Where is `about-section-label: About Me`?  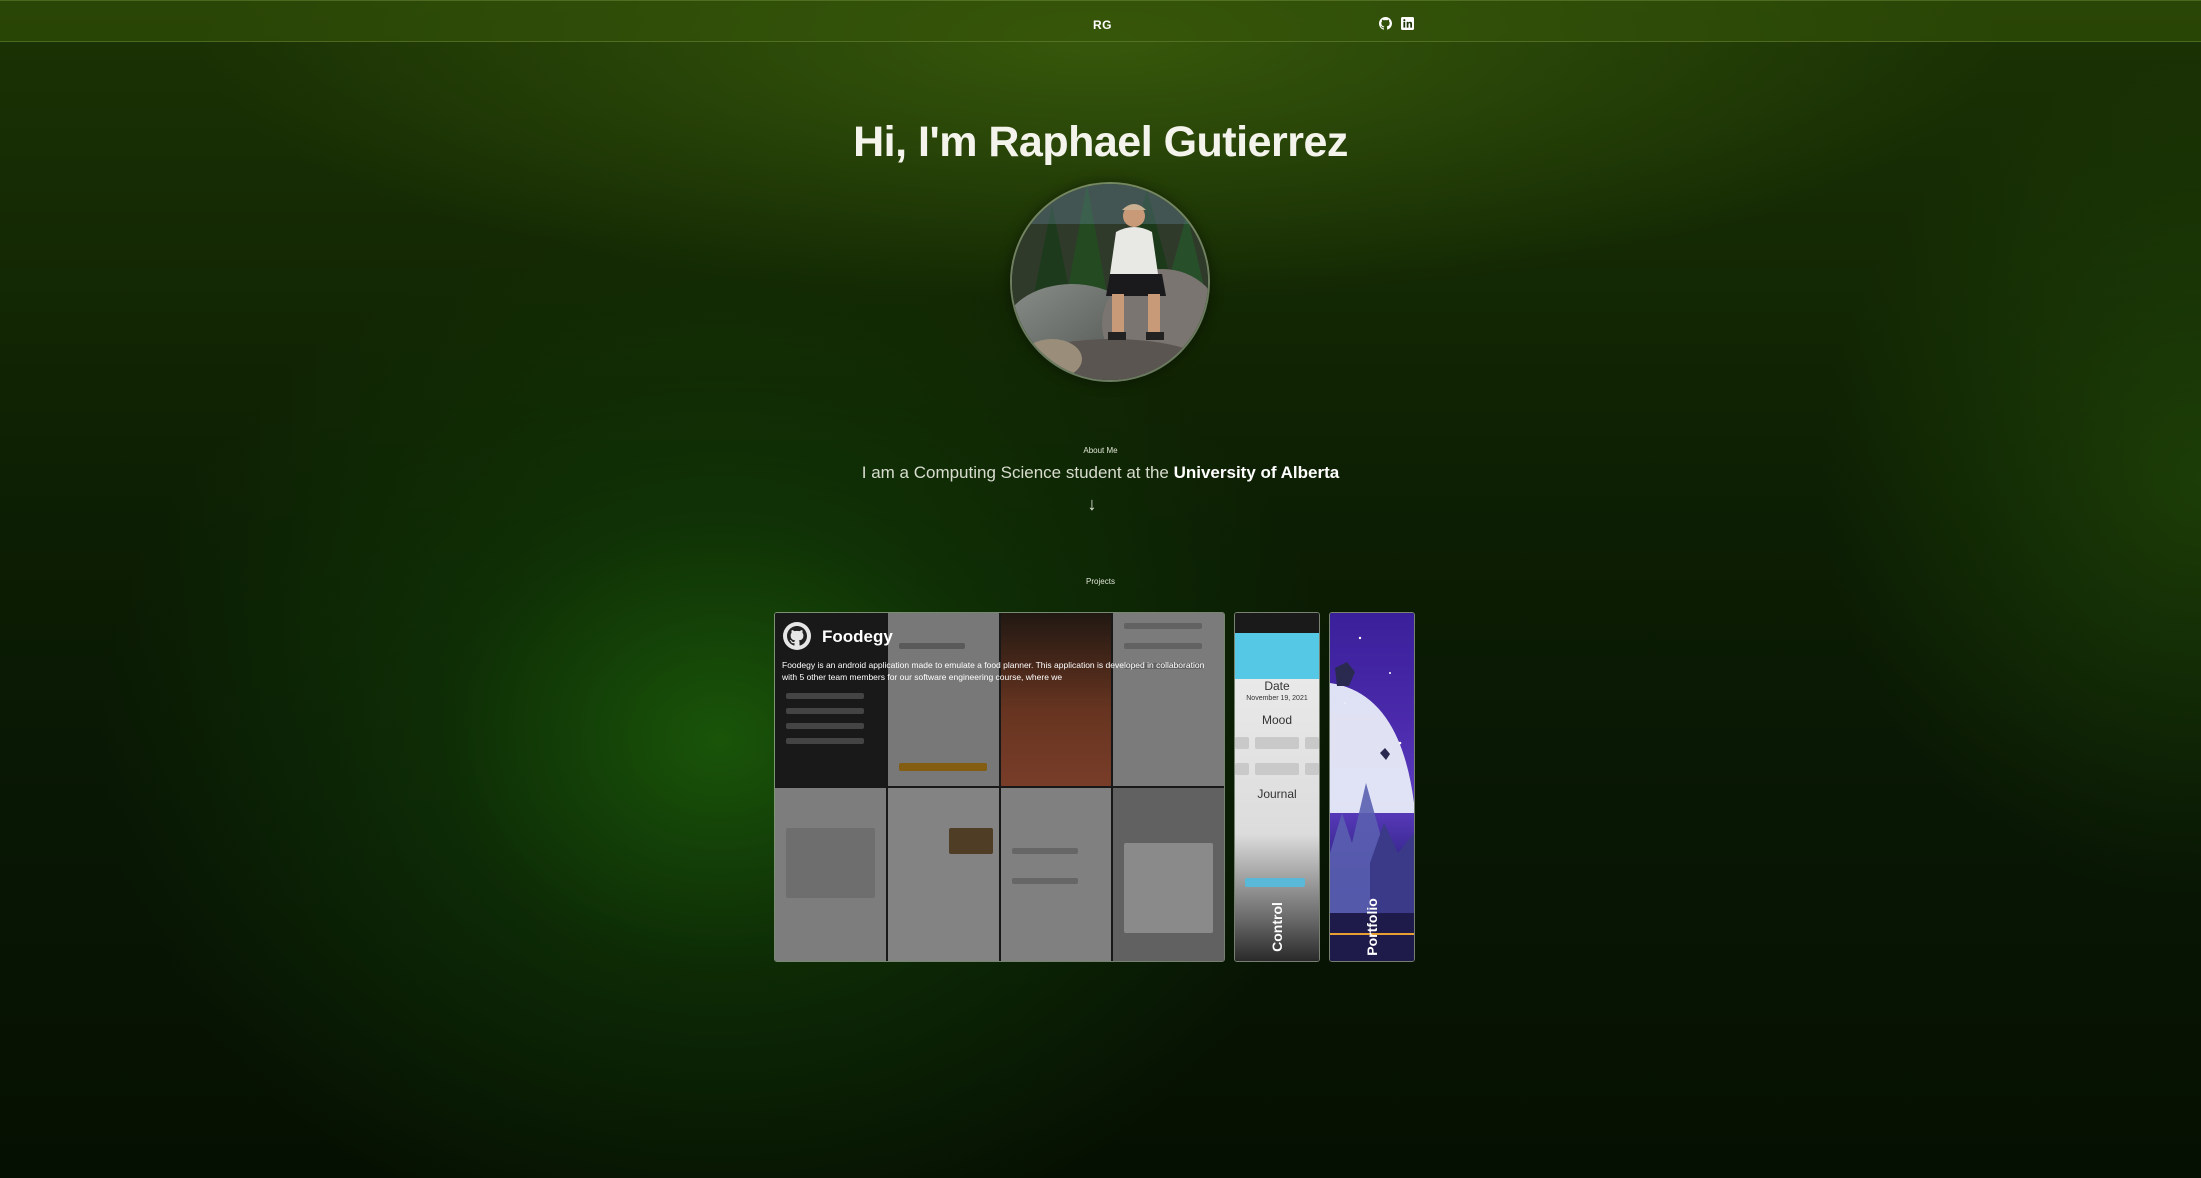 about-section-label: About Me is located at coordinates (1100, 450).